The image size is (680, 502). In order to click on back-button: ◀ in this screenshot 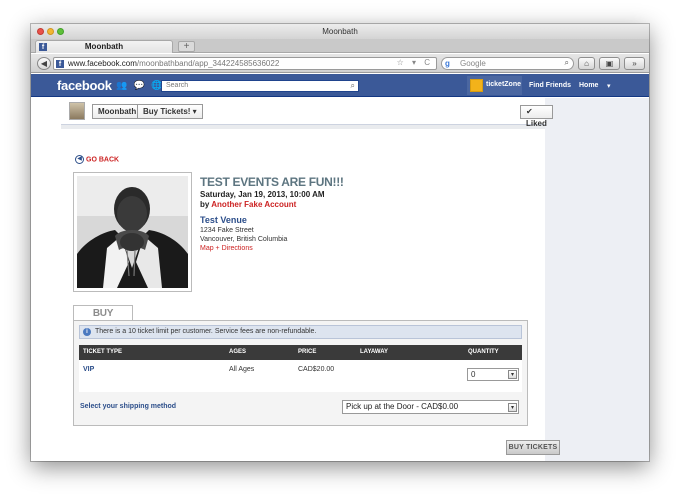, I will do `click(44, 63)`.